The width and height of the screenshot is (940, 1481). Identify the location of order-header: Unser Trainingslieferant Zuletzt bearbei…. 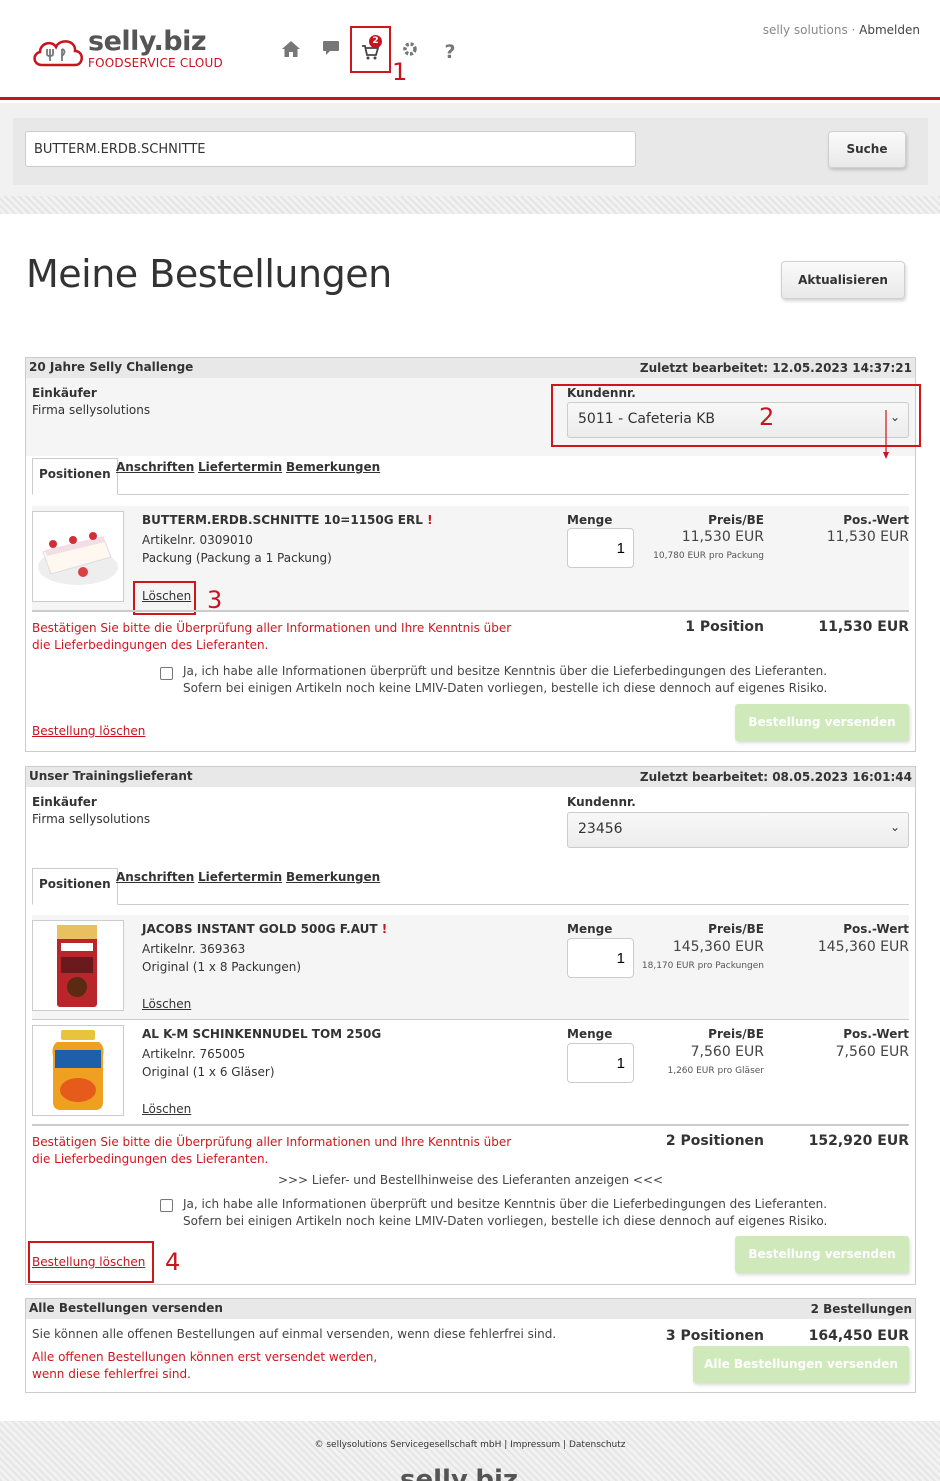
(470, 777).